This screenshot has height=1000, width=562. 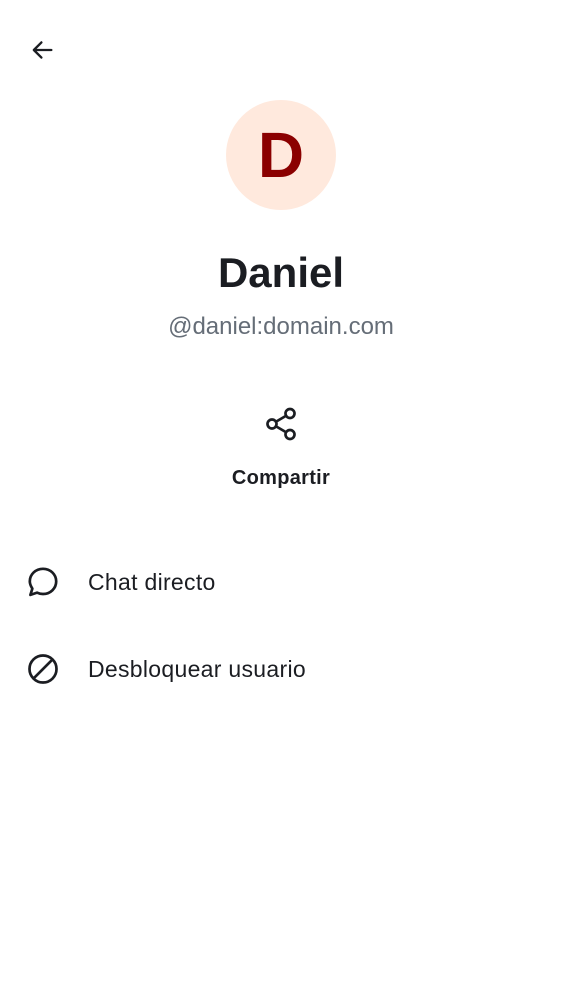 I want to click on block-icon, so click(x=43, y=669).